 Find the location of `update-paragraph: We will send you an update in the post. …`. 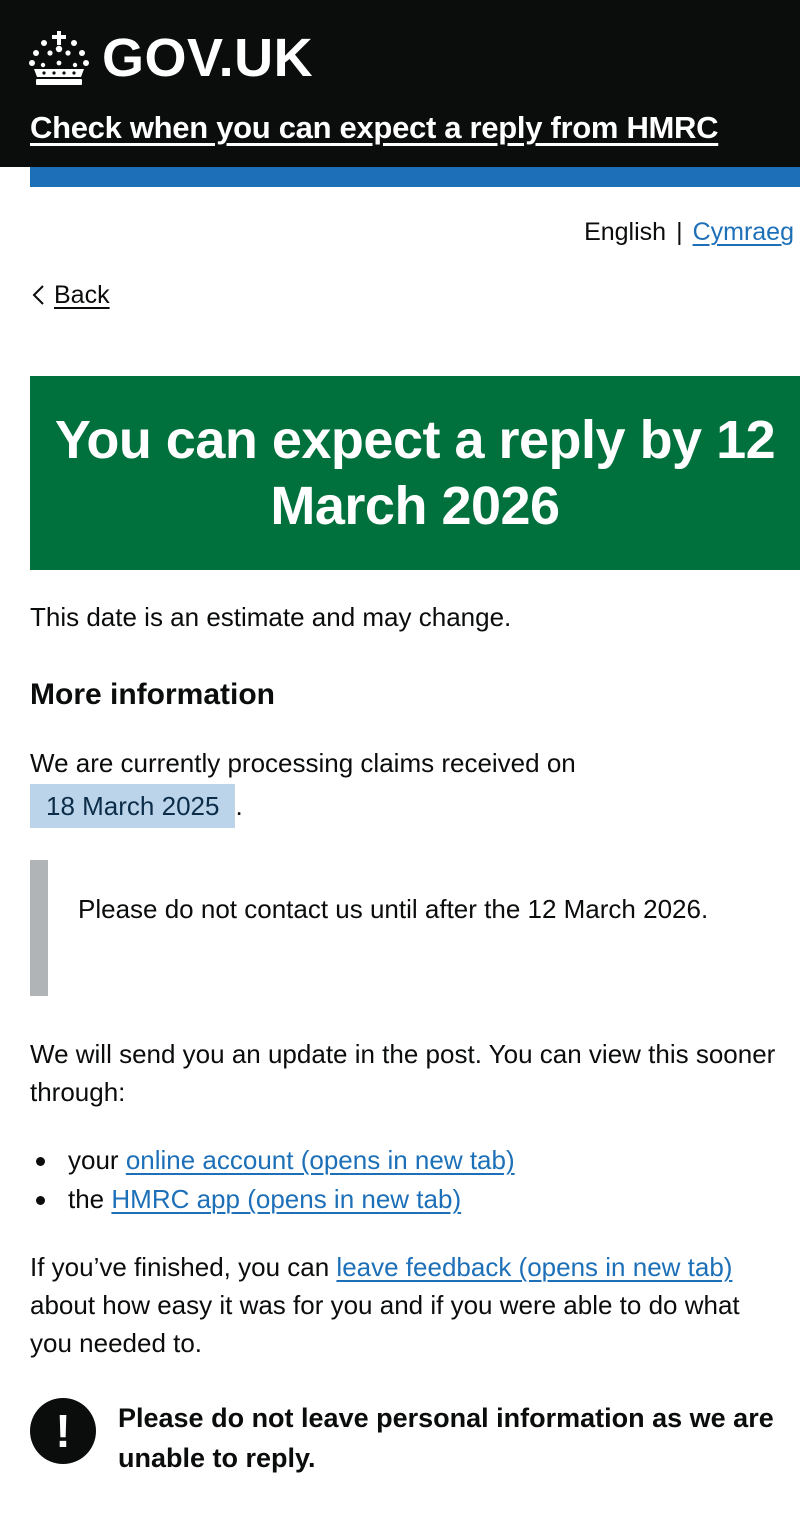

update-paragraph: We will send you an update in the post. … is located at coordinates (403, 1073).